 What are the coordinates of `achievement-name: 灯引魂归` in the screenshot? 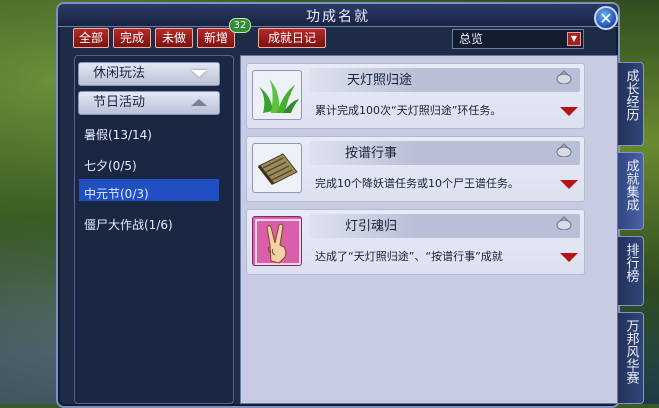 It's located at (371, 226).